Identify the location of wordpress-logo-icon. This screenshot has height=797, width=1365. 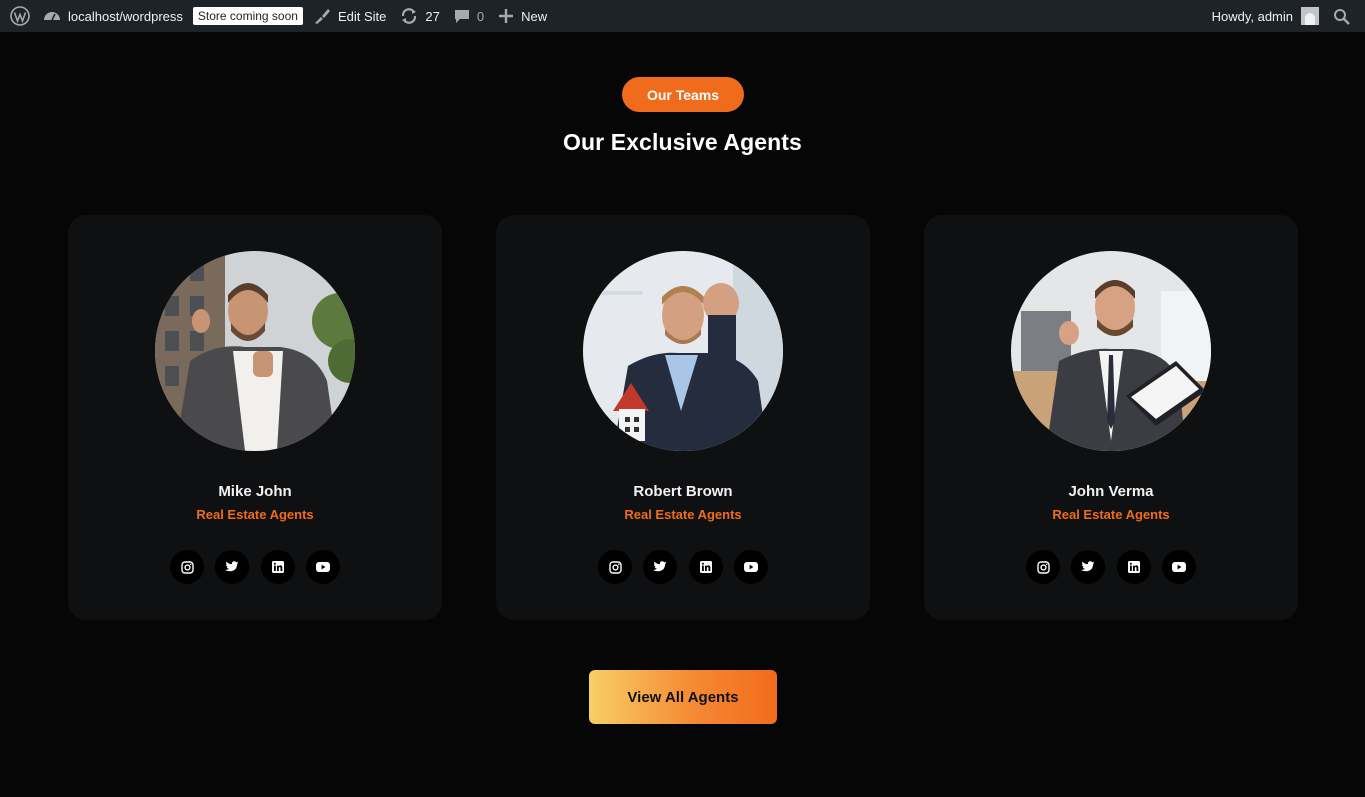
(21, 16).